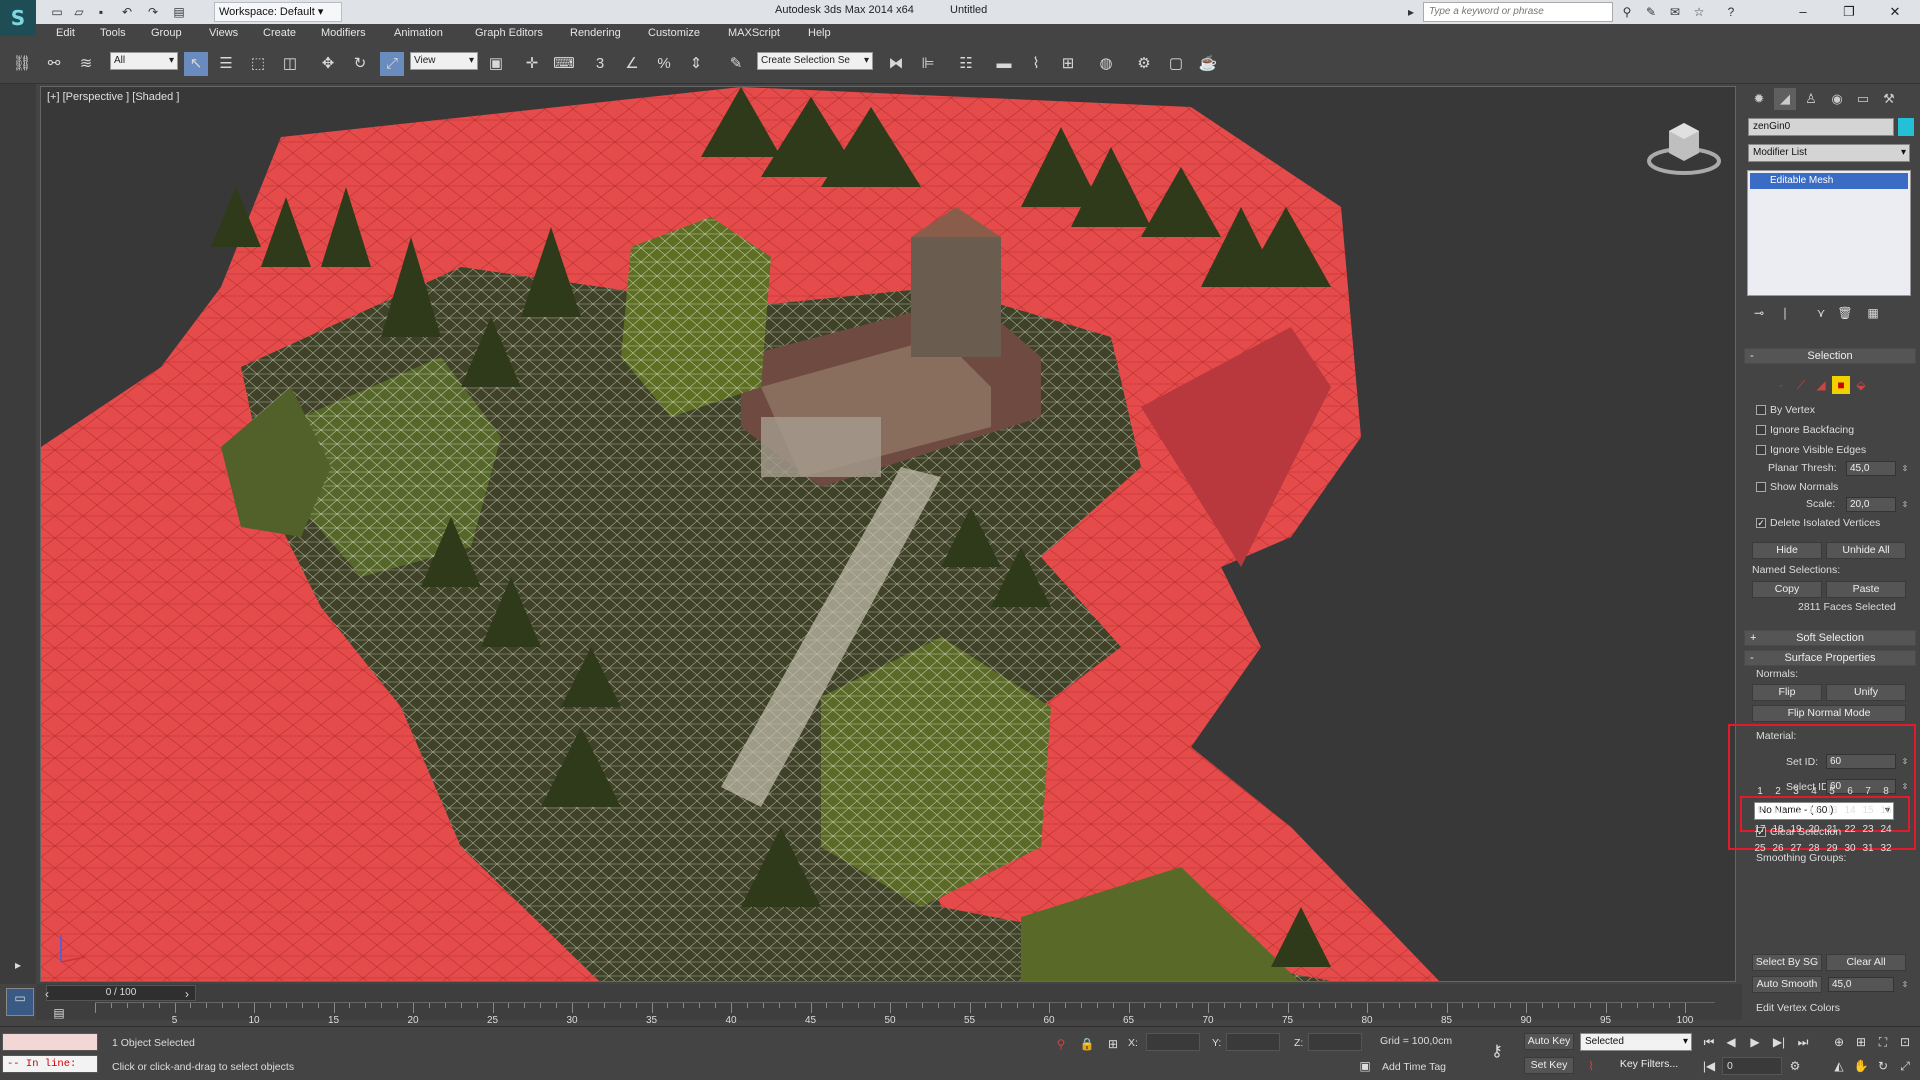  Describe the element at coordinates (1636, 1042) in the screenshot. I see `key-mode-dropdown: Selected ▾` at that location.